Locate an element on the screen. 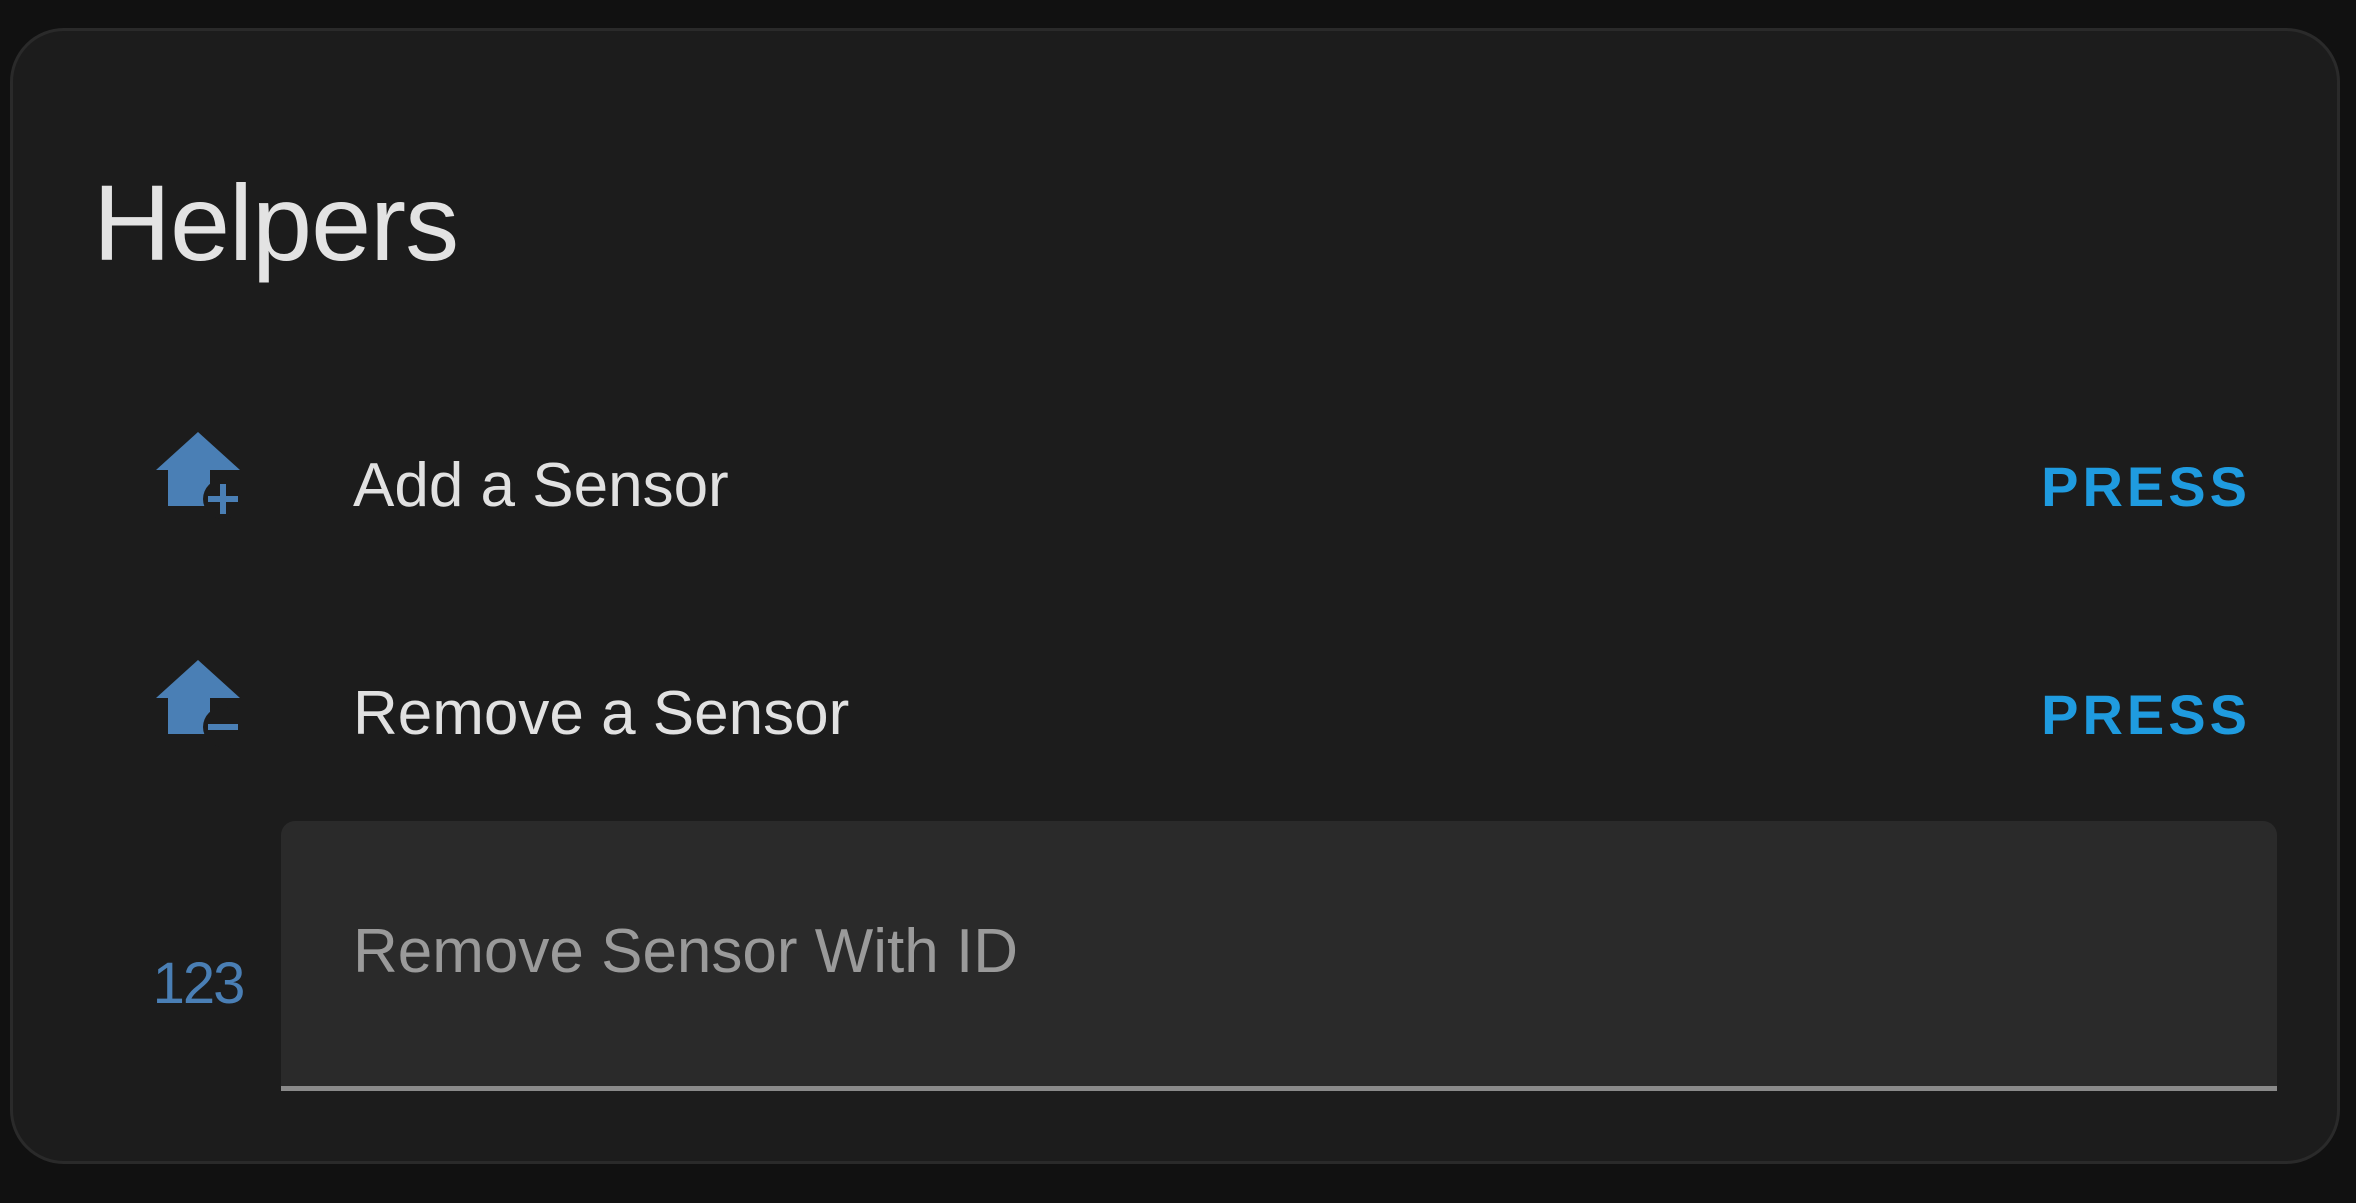 The width and height of the screenshot is (2356, 1203). home-minus-icon is located at coordinates (198, 702).